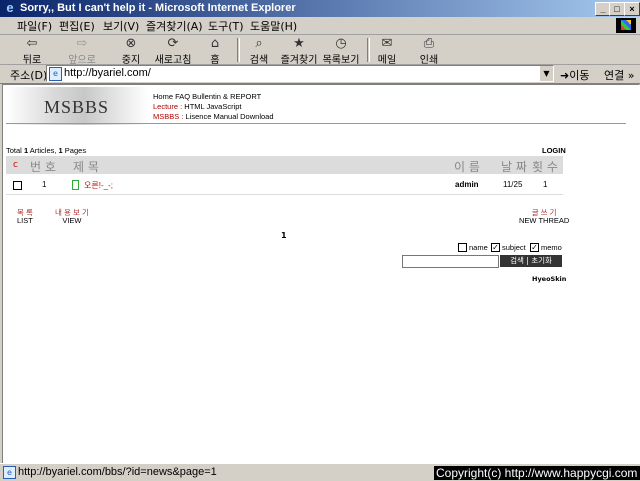  I want to click on address-input: e http://byariel.com/ ▼, so click(300, 73).